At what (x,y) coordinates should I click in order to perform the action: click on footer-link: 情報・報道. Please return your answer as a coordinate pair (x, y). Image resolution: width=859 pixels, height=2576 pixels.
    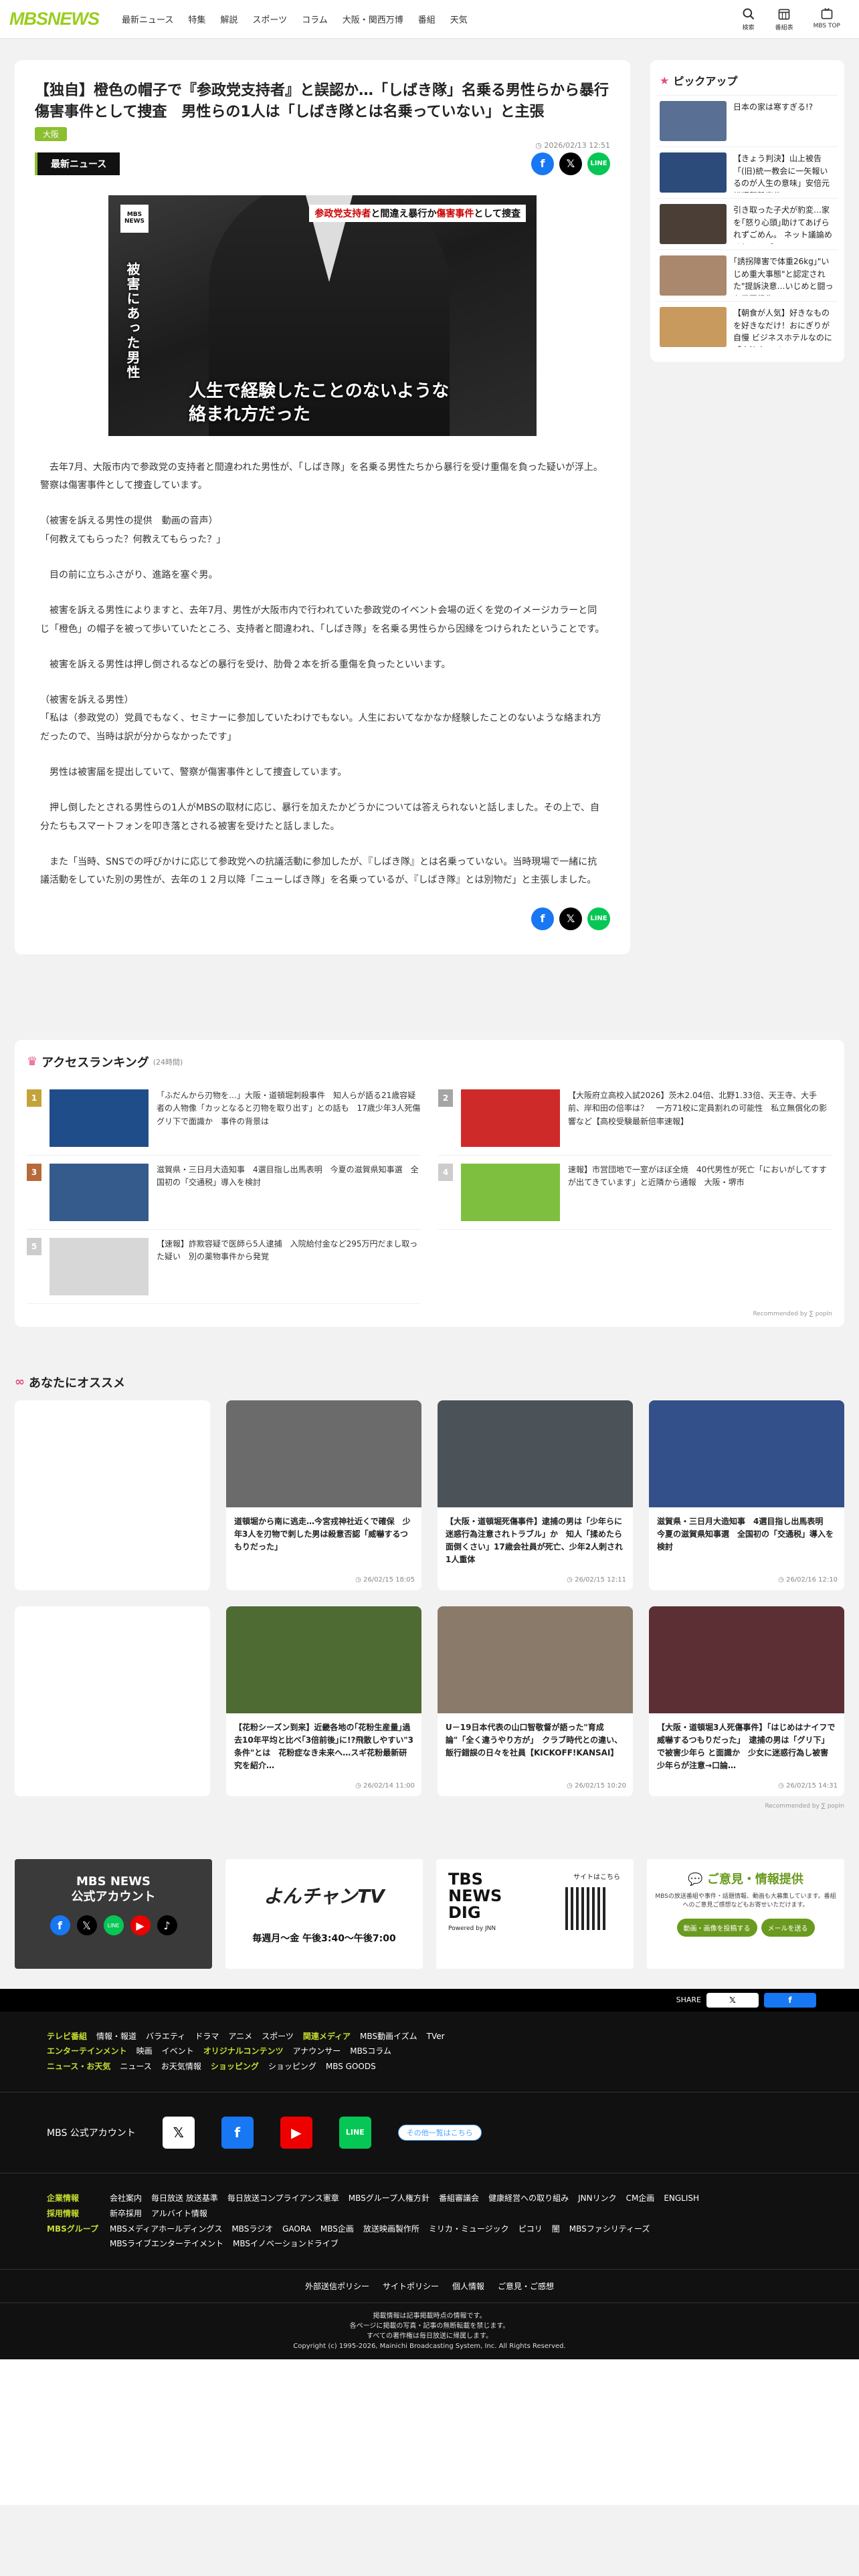
    Looking at the image, I should click on (116, 2037).